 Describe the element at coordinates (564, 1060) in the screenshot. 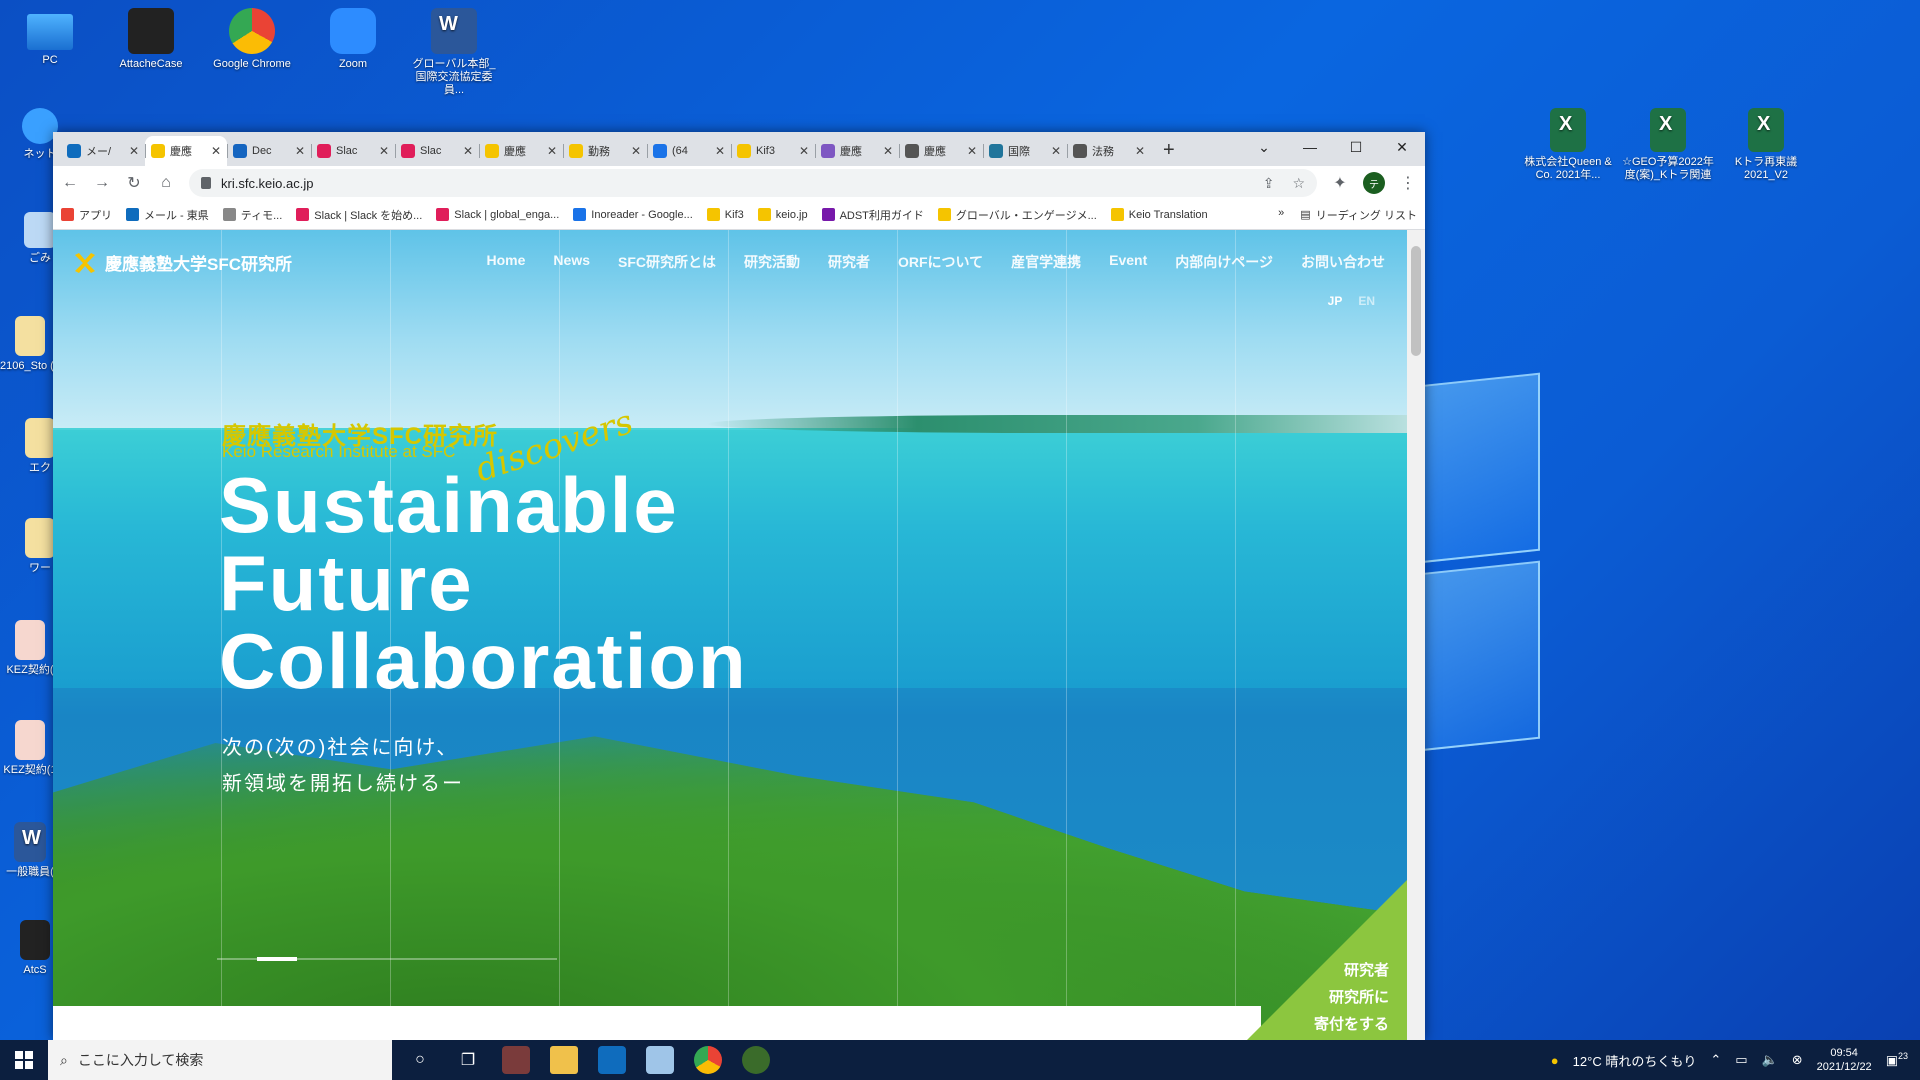

I see `file-explorer-icon` at that location.